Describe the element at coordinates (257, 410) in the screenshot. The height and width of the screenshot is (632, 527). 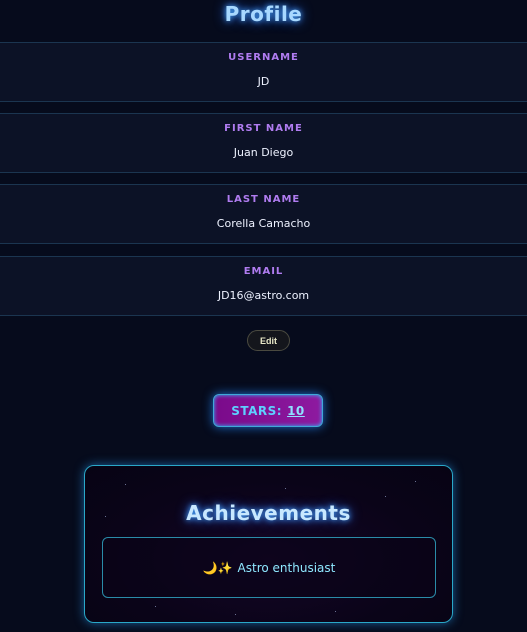
I see `stars-label: STARS:` at that location.